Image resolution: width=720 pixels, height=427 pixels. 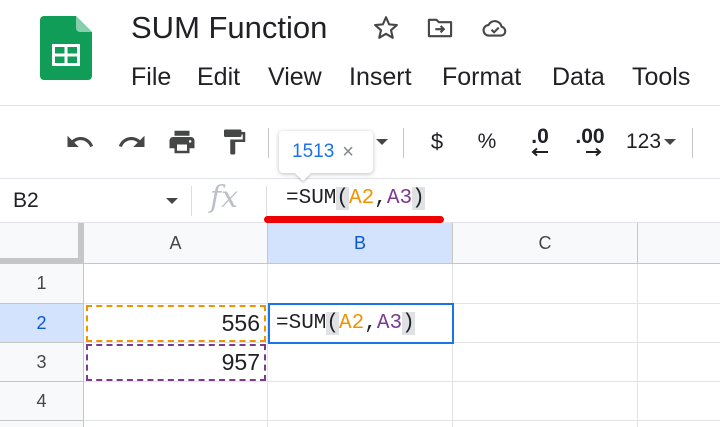 What do you see at coordinates (176, 362) in the screenshot?
I see `cell-a3: 957` at bounding box center [176, 362].